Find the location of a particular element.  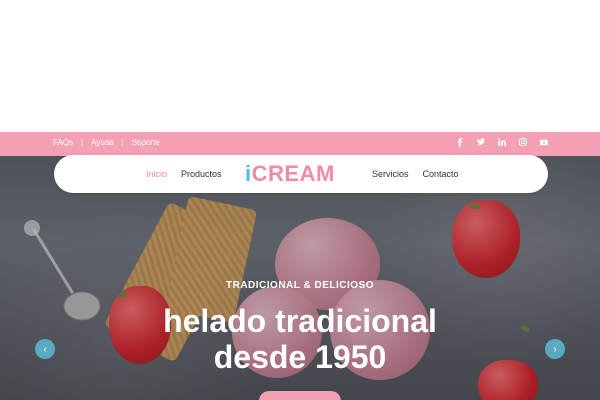

nav-left-group: Inicio Productos is located at coordinates (184, 174).